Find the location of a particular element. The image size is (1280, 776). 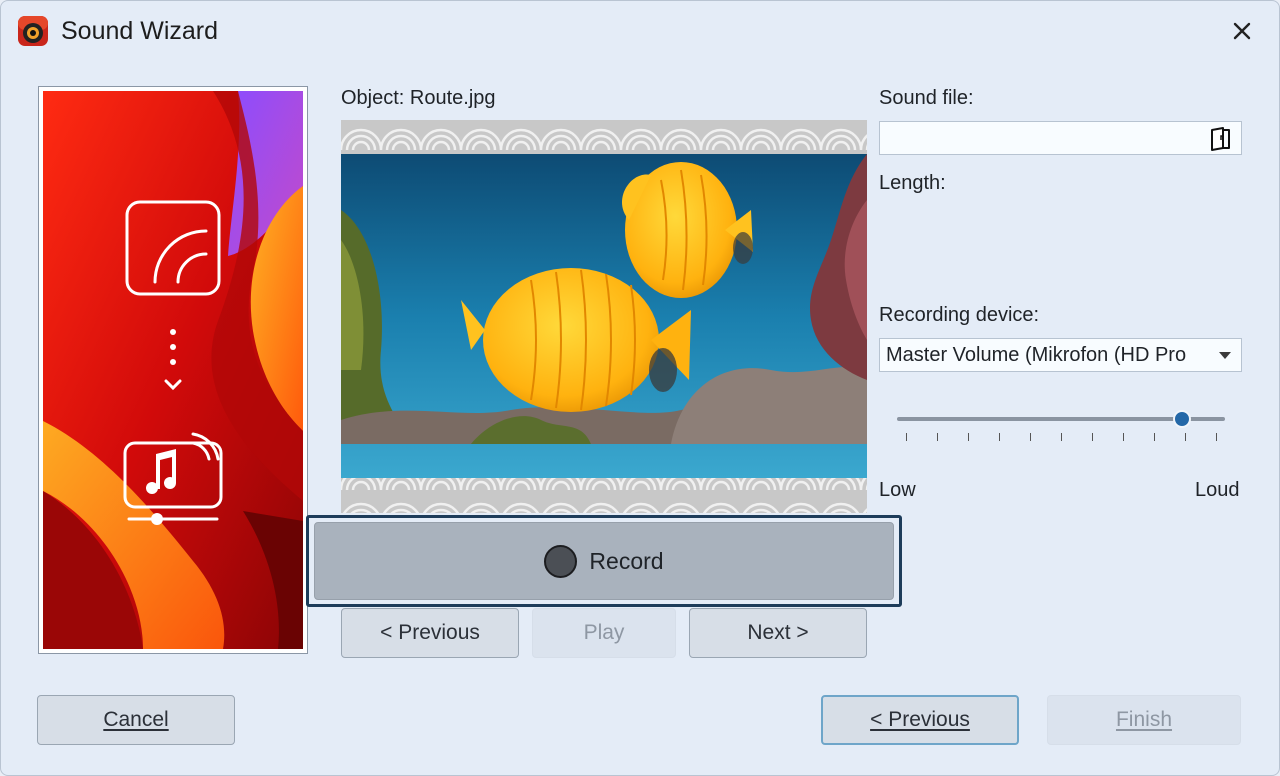

recording-device-select: Master Volume (Mikrofon (HD Pro is located at coordinates (1060, 355).